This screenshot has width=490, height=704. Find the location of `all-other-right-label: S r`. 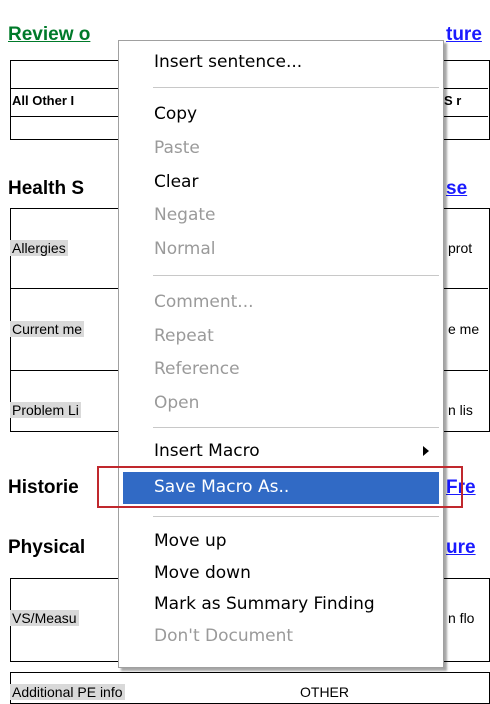

all-other-right-label: S r is located at coordinates (453, 100).